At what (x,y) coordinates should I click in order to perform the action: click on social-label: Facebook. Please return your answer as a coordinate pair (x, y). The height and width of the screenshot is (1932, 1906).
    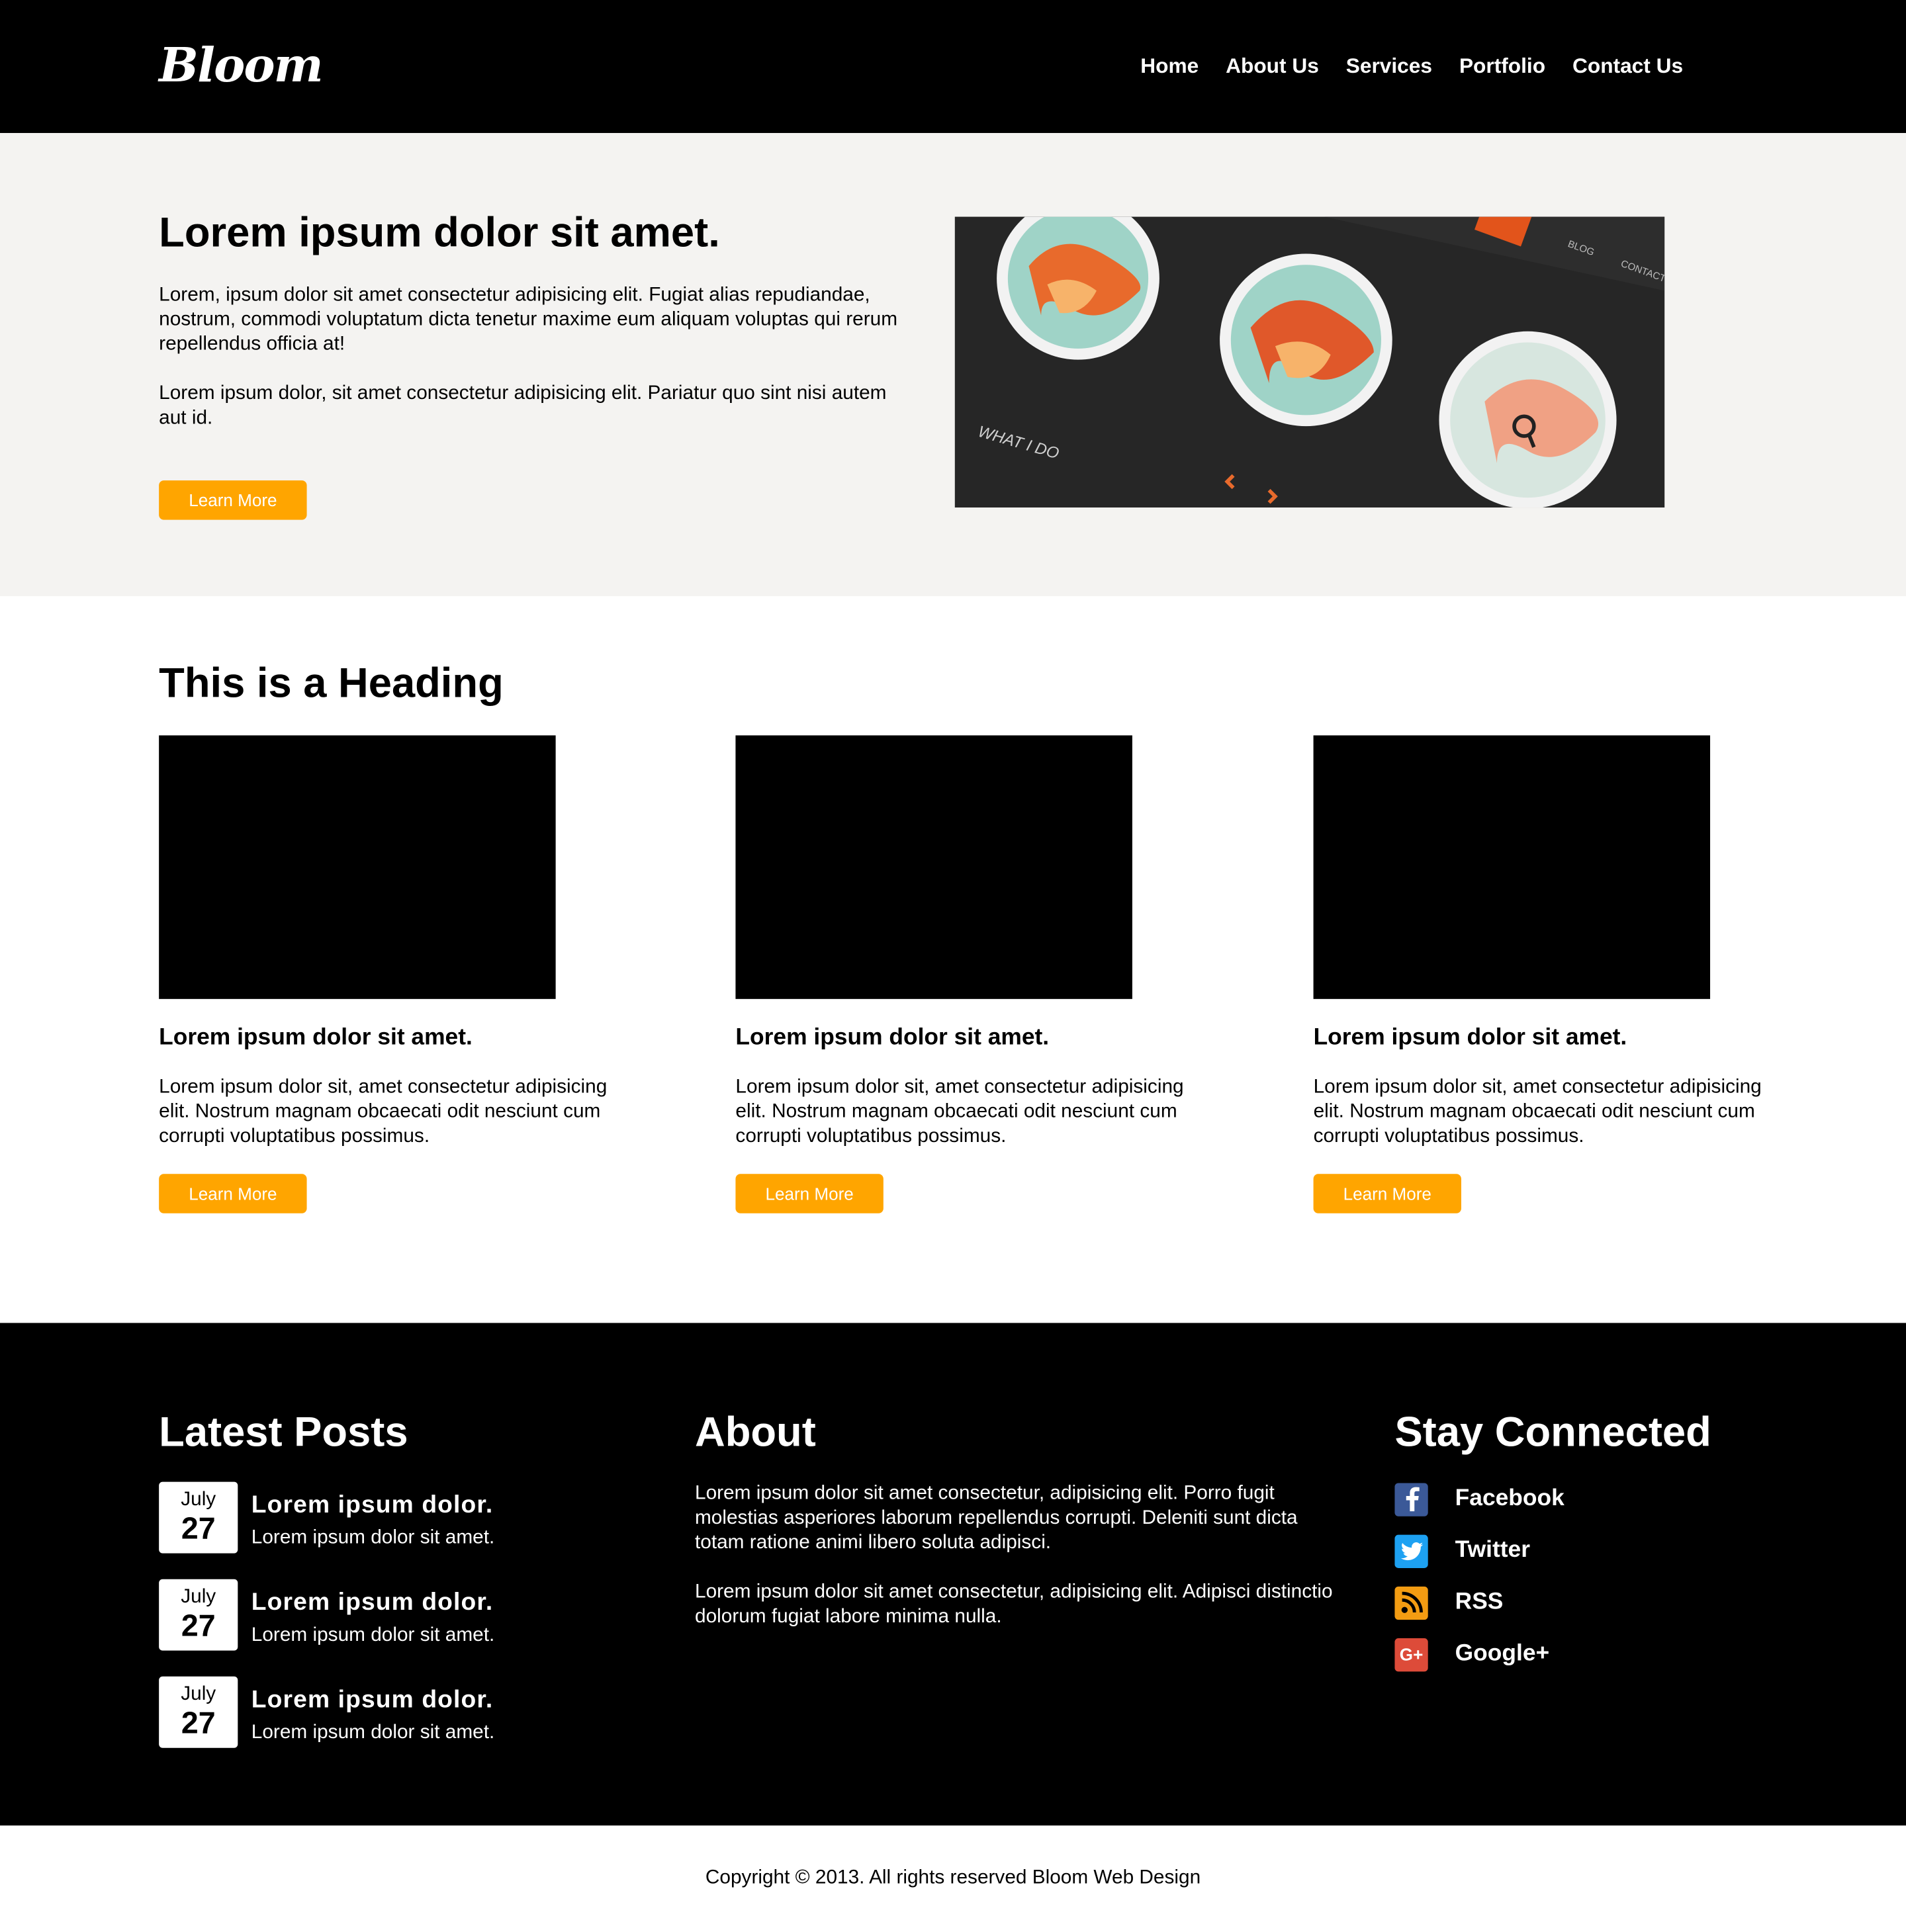
    Looking at the image, I should click on (1510, 1498).